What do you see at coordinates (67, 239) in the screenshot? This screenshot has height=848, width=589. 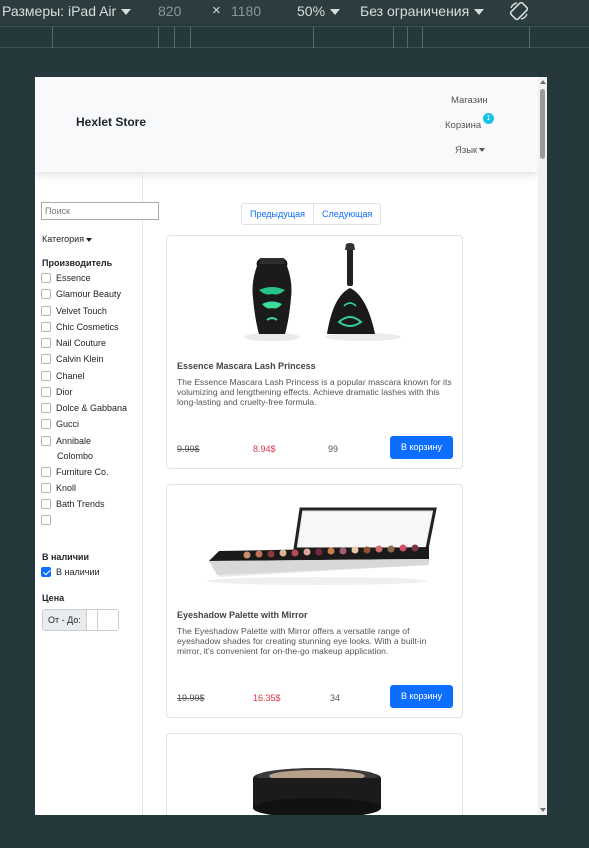 I see `category-dropdown: Категория` at bounding box center [67, 239].